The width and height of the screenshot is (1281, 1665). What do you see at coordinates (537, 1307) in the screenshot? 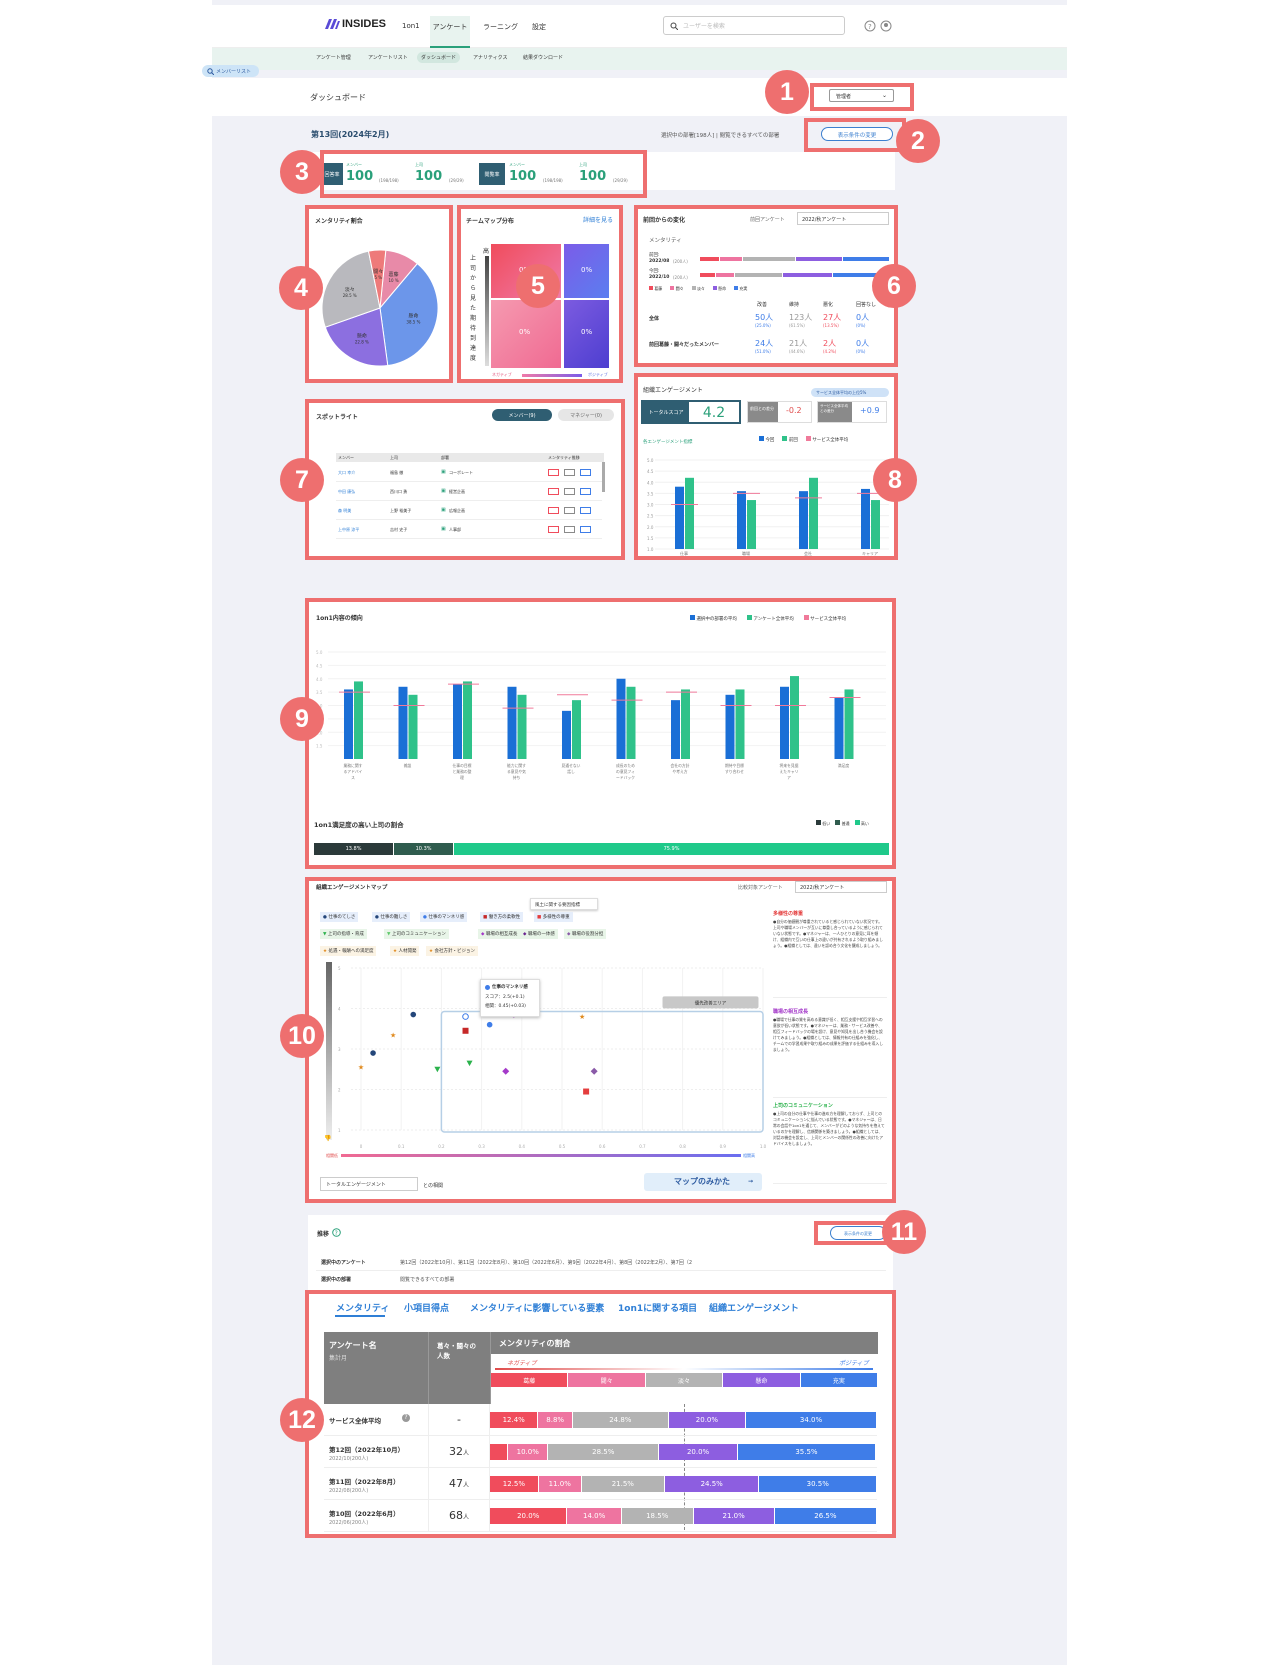
I see `tab-factors: メンタリティに影響している要素` at bounding box center [537, 1307].